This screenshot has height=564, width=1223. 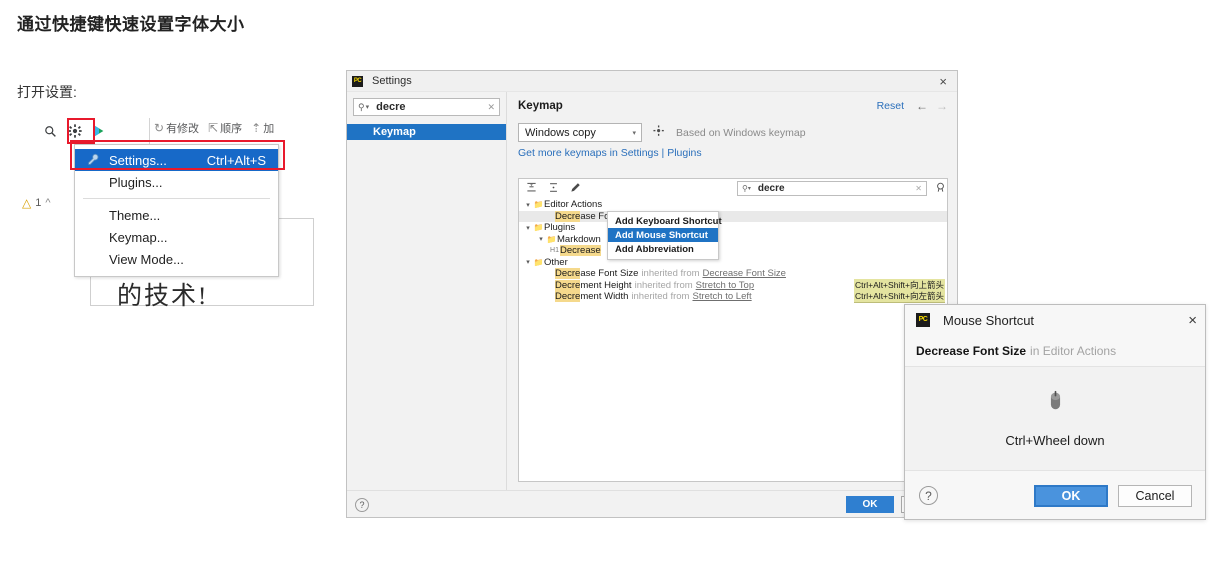 I want to click on menu-item-add-keyboard-shortcut: Add Keyboard Shortcut, so click(x=665, y=221).